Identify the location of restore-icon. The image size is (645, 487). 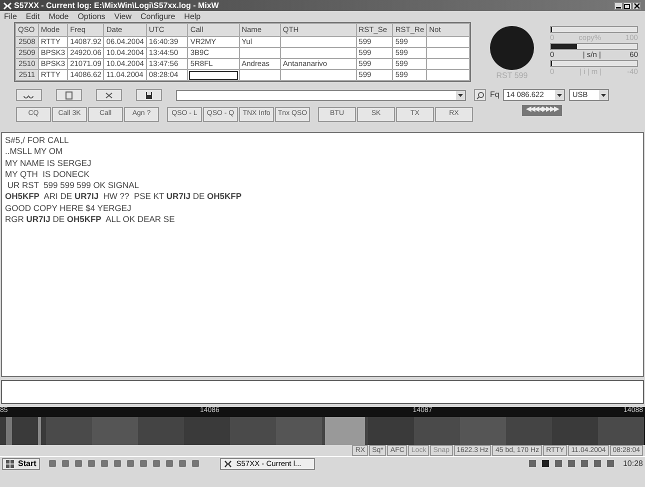
(627, 5).